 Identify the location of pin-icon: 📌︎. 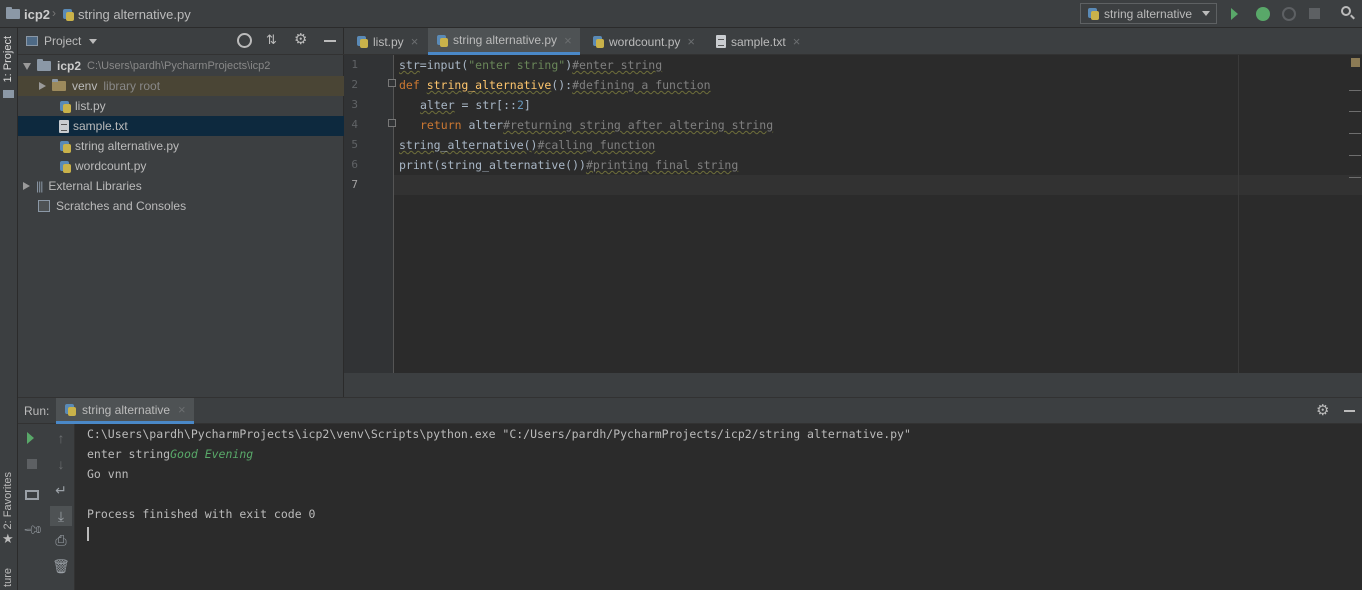
(33, 530).